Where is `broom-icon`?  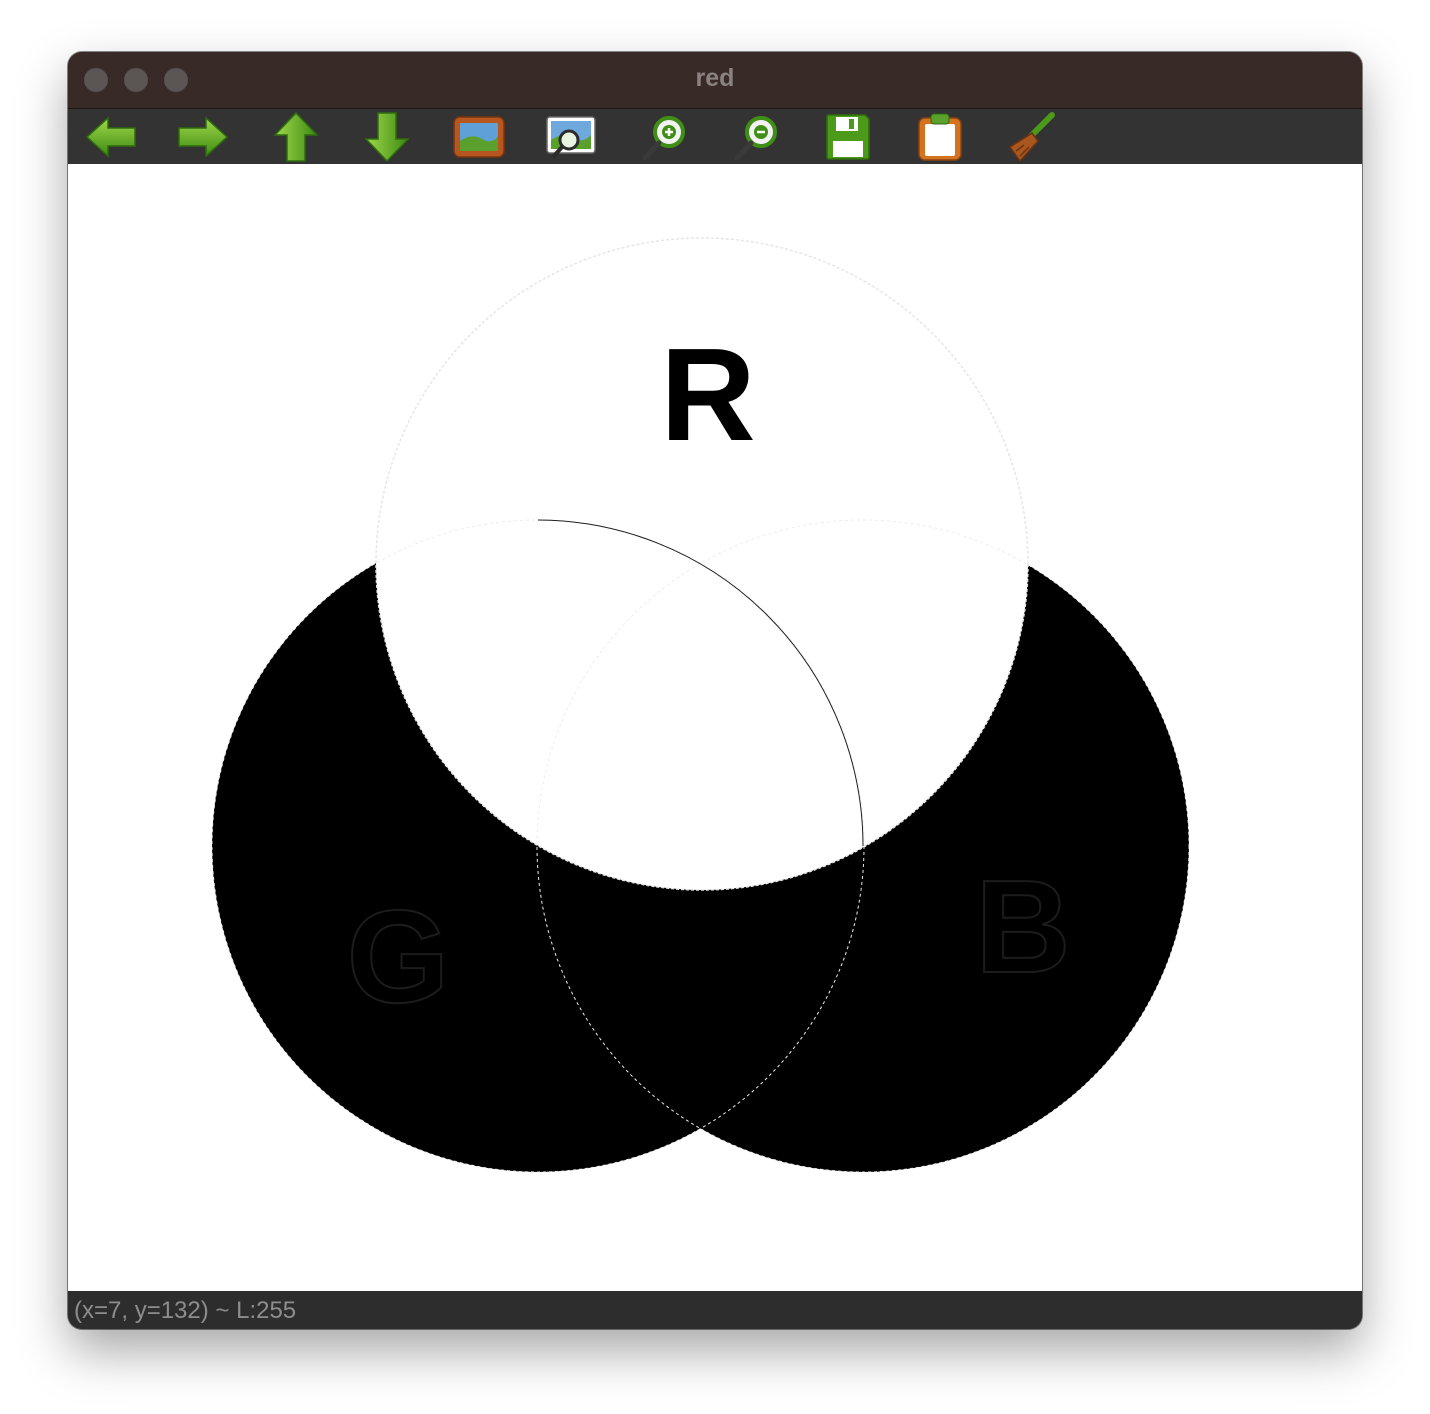
broom-icon is located at coordinates (1031, 137).